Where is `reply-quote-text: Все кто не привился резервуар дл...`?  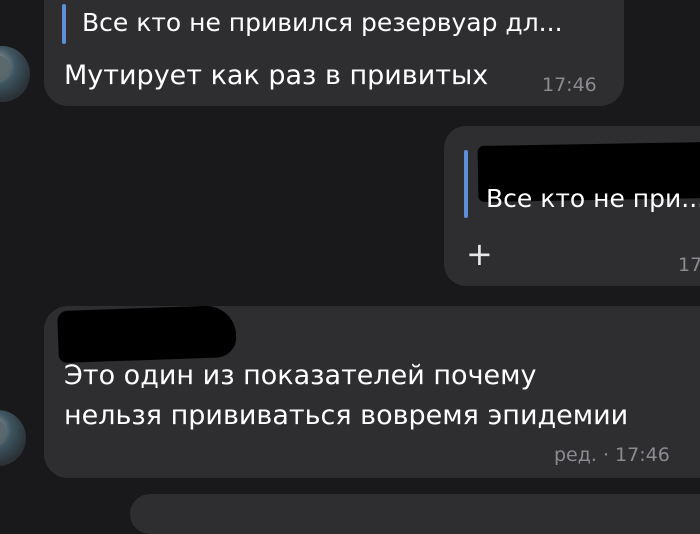 reply-quote-text: Все кто не привился резервуар дл... is located at coordinates (352, 22).